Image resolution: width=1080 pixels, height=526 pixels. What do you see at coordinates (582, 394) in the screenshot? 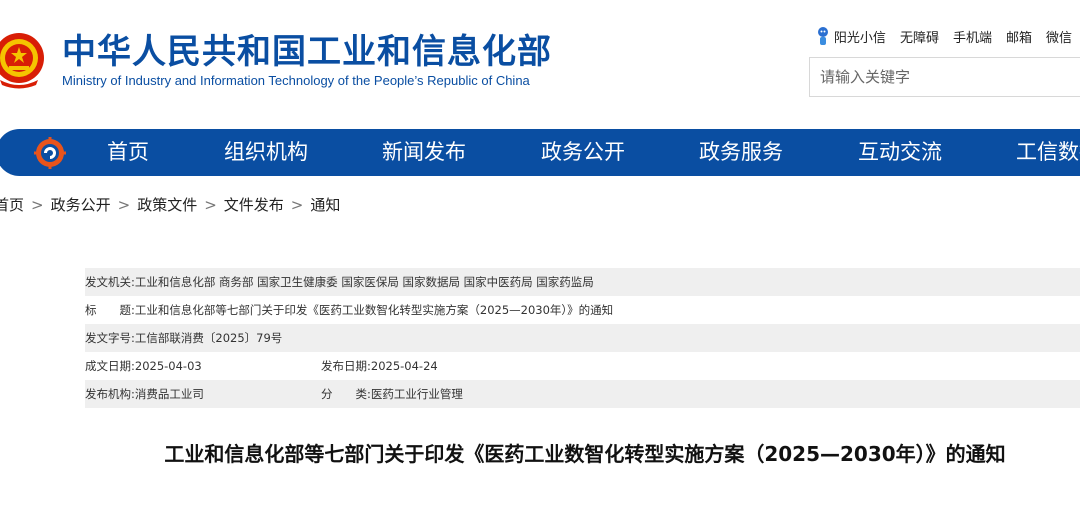
I see `info-row-org: 发布机构:消费品工业司 分 类:医药工业行业管理` at bounding box center [582, 394].